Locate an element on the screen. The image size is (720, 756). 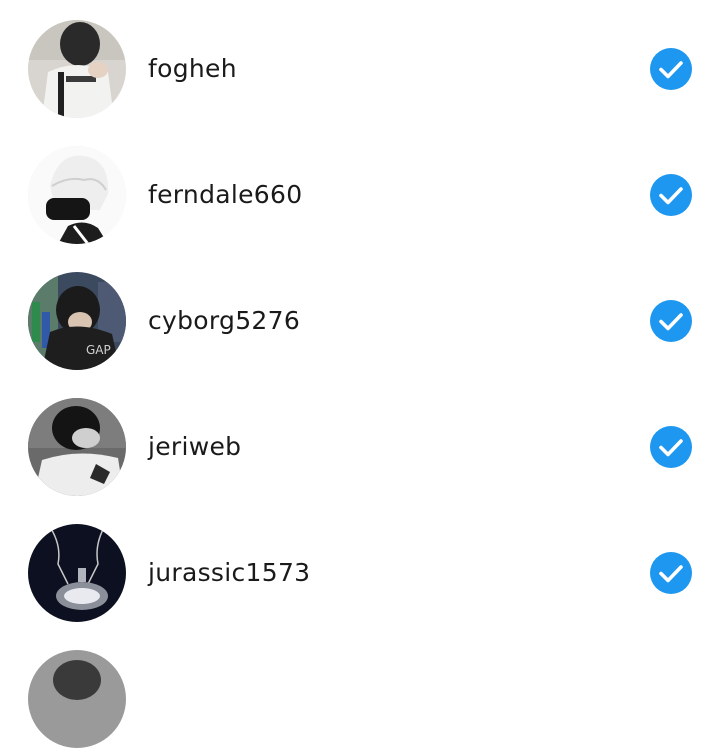
avatar: GAP is located at coordinates (77, 321).